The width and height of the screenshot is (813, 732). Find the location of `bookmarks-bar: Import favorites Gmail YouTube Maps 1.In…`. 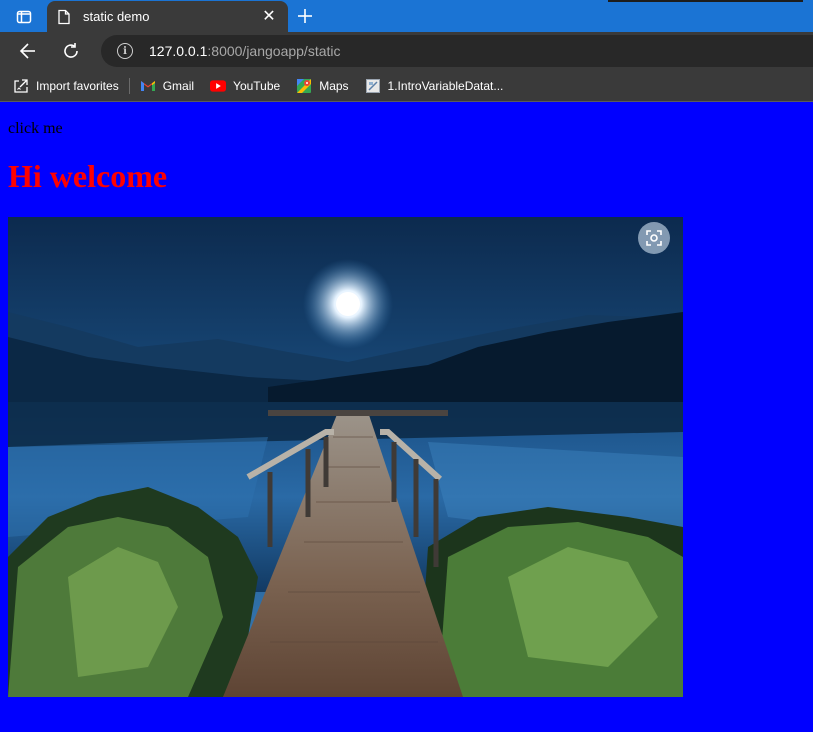

bookmarks-bar: Import favorites Gmail YouTube Maps 1.In… is located at coordinates (406, 86).